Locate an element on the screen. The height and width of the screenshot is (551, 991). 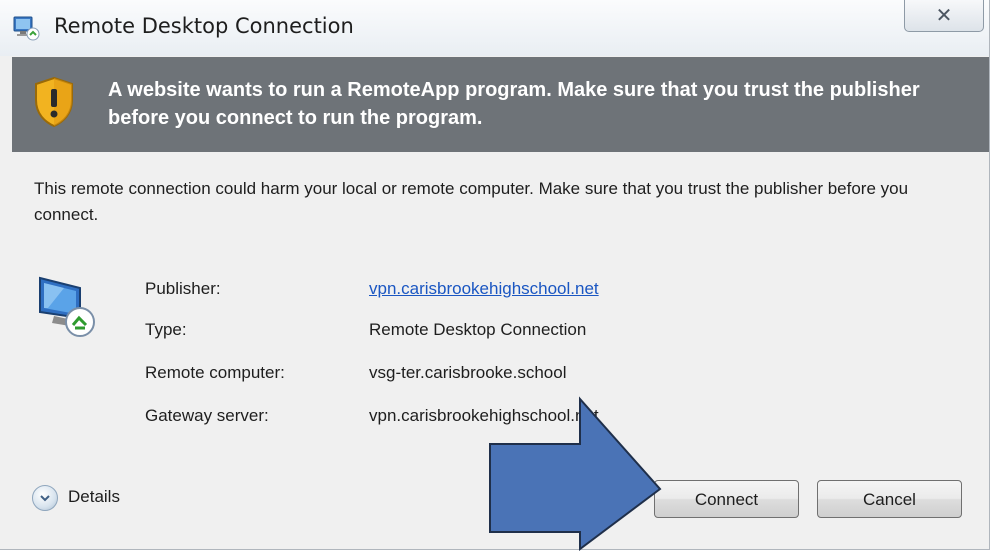
details-label: Details is located at coordinates (94, 496).